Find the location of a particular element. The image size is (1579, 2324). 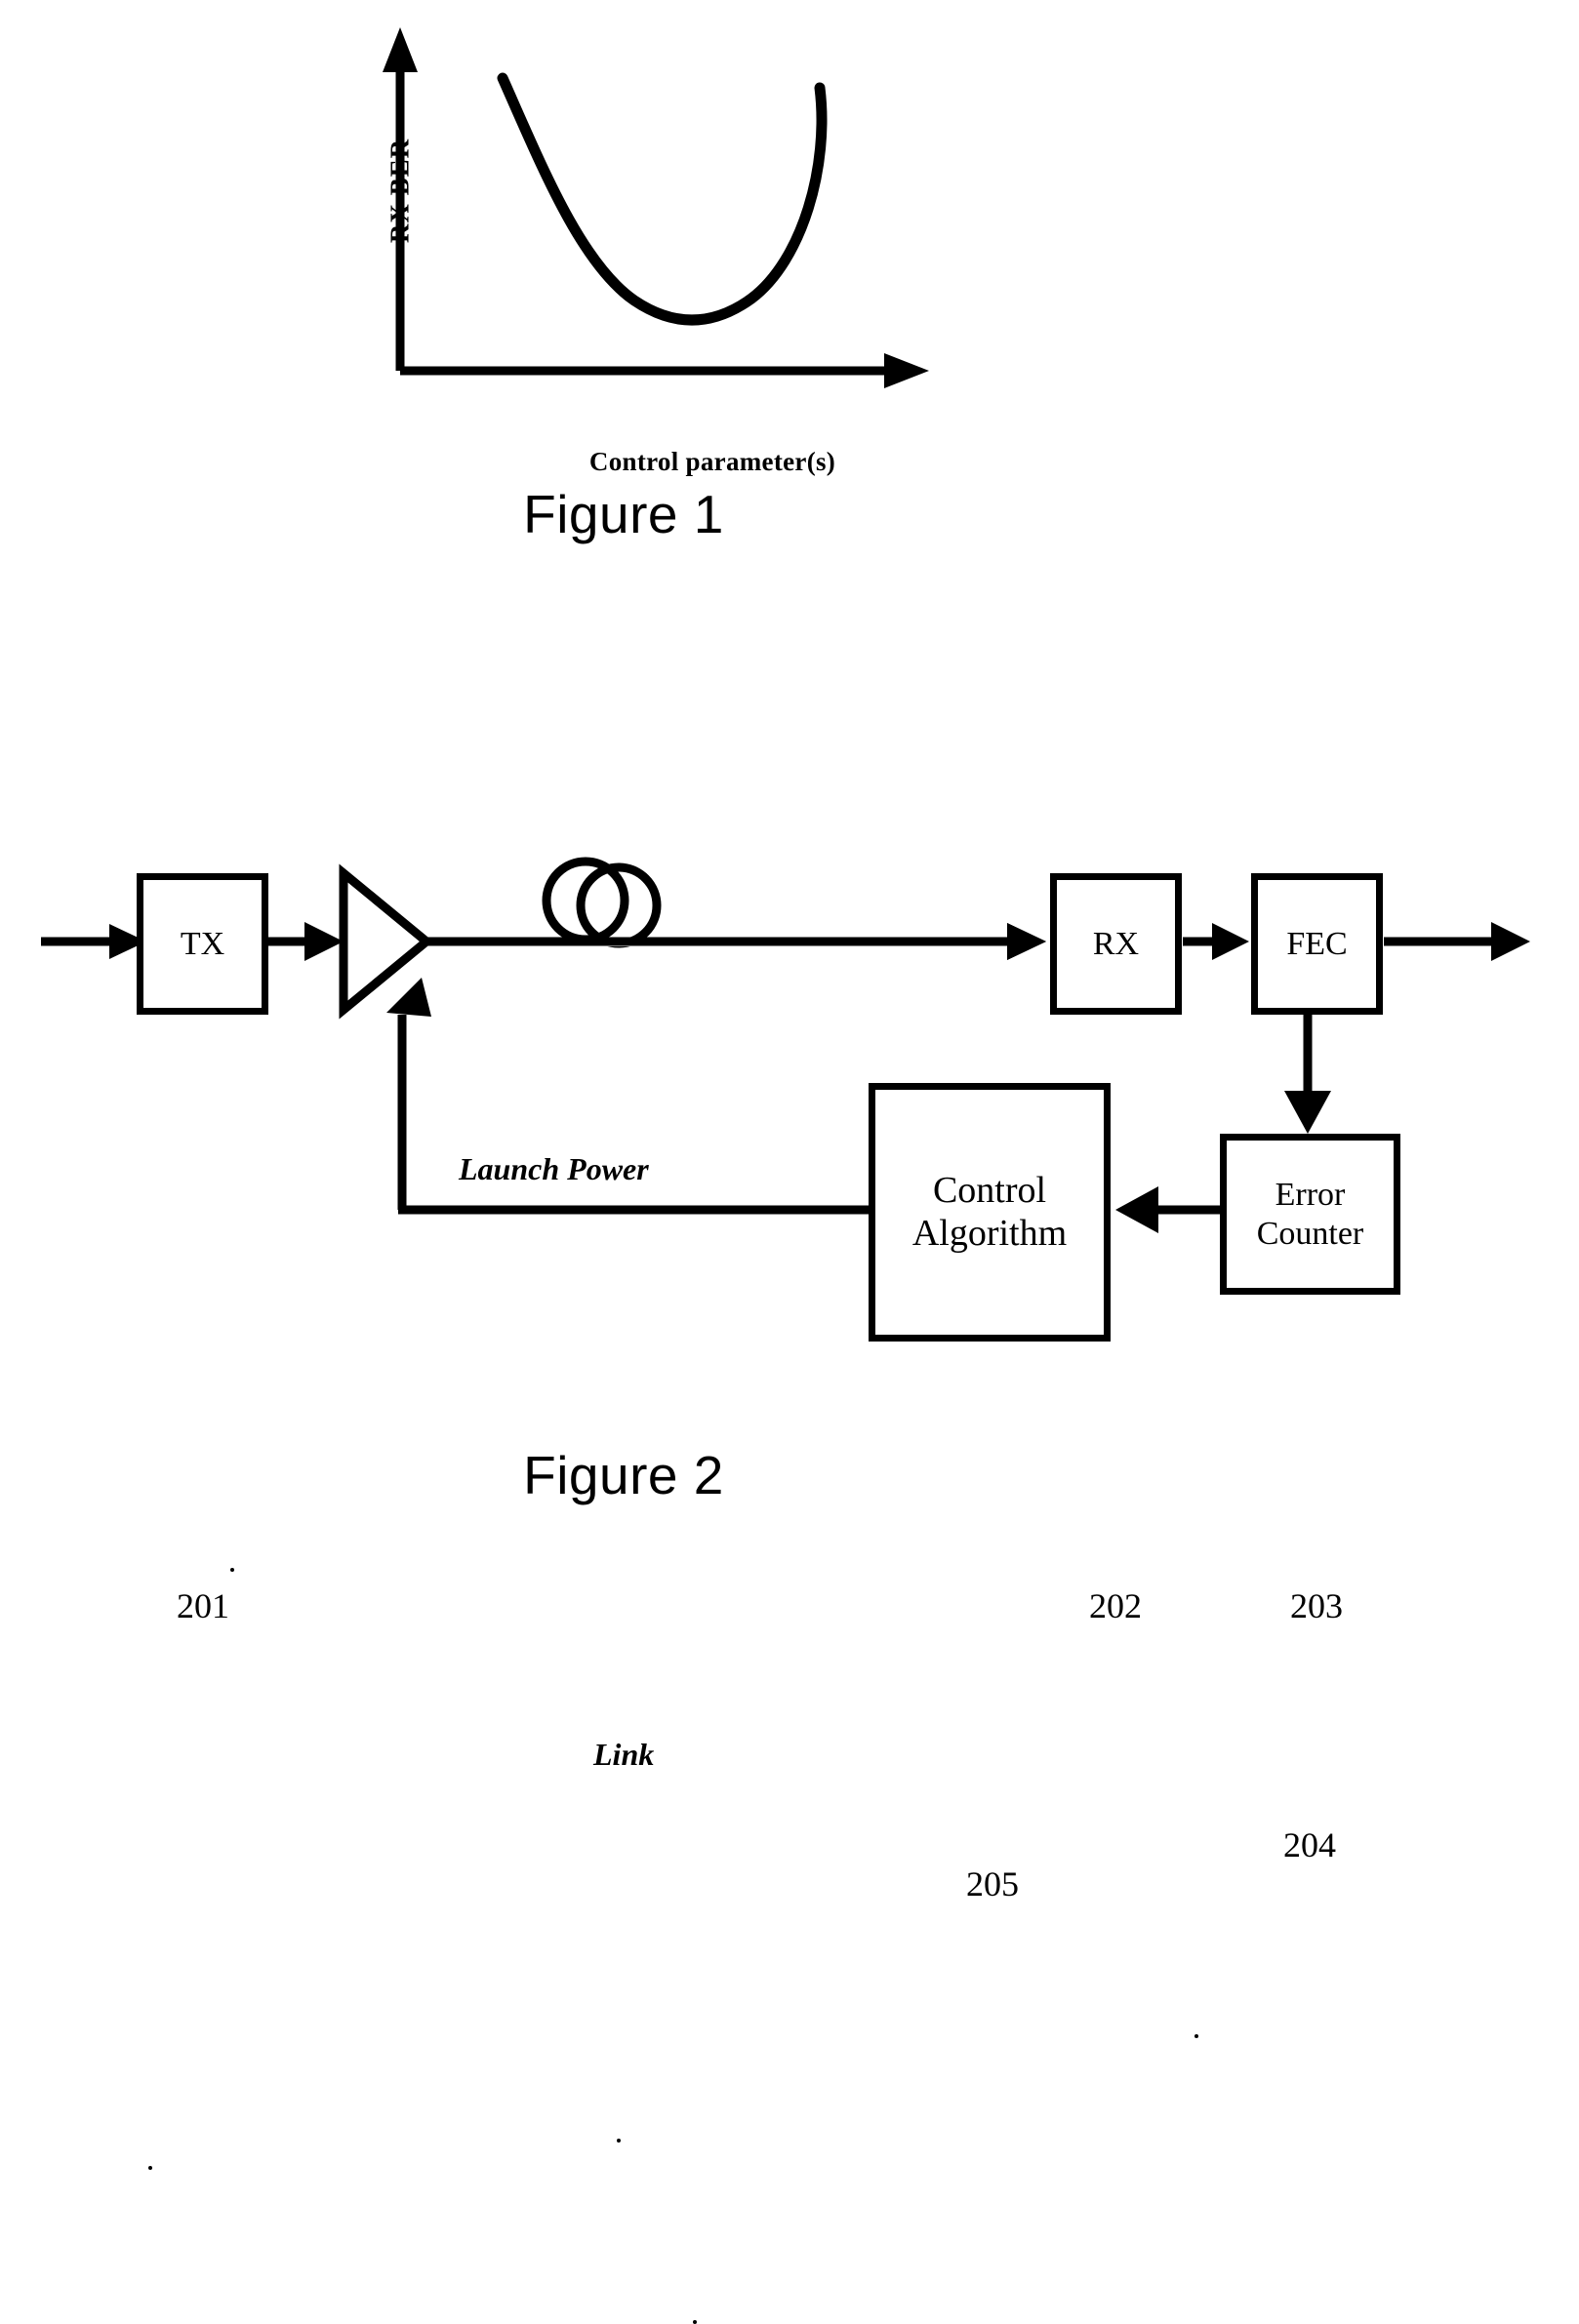

launch-power-annotation: Launch Power is located at coordinates (554, 1168).